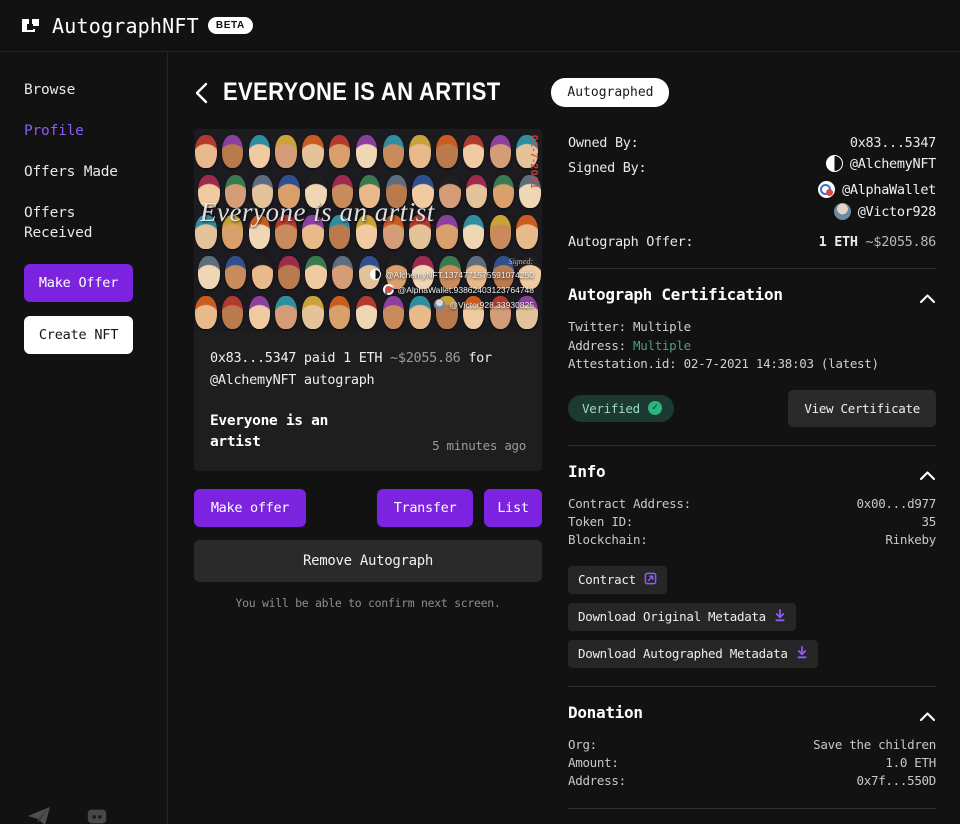  I want to click on page-title: EVERYONE IS AN ARTIST, so click(362, 92).